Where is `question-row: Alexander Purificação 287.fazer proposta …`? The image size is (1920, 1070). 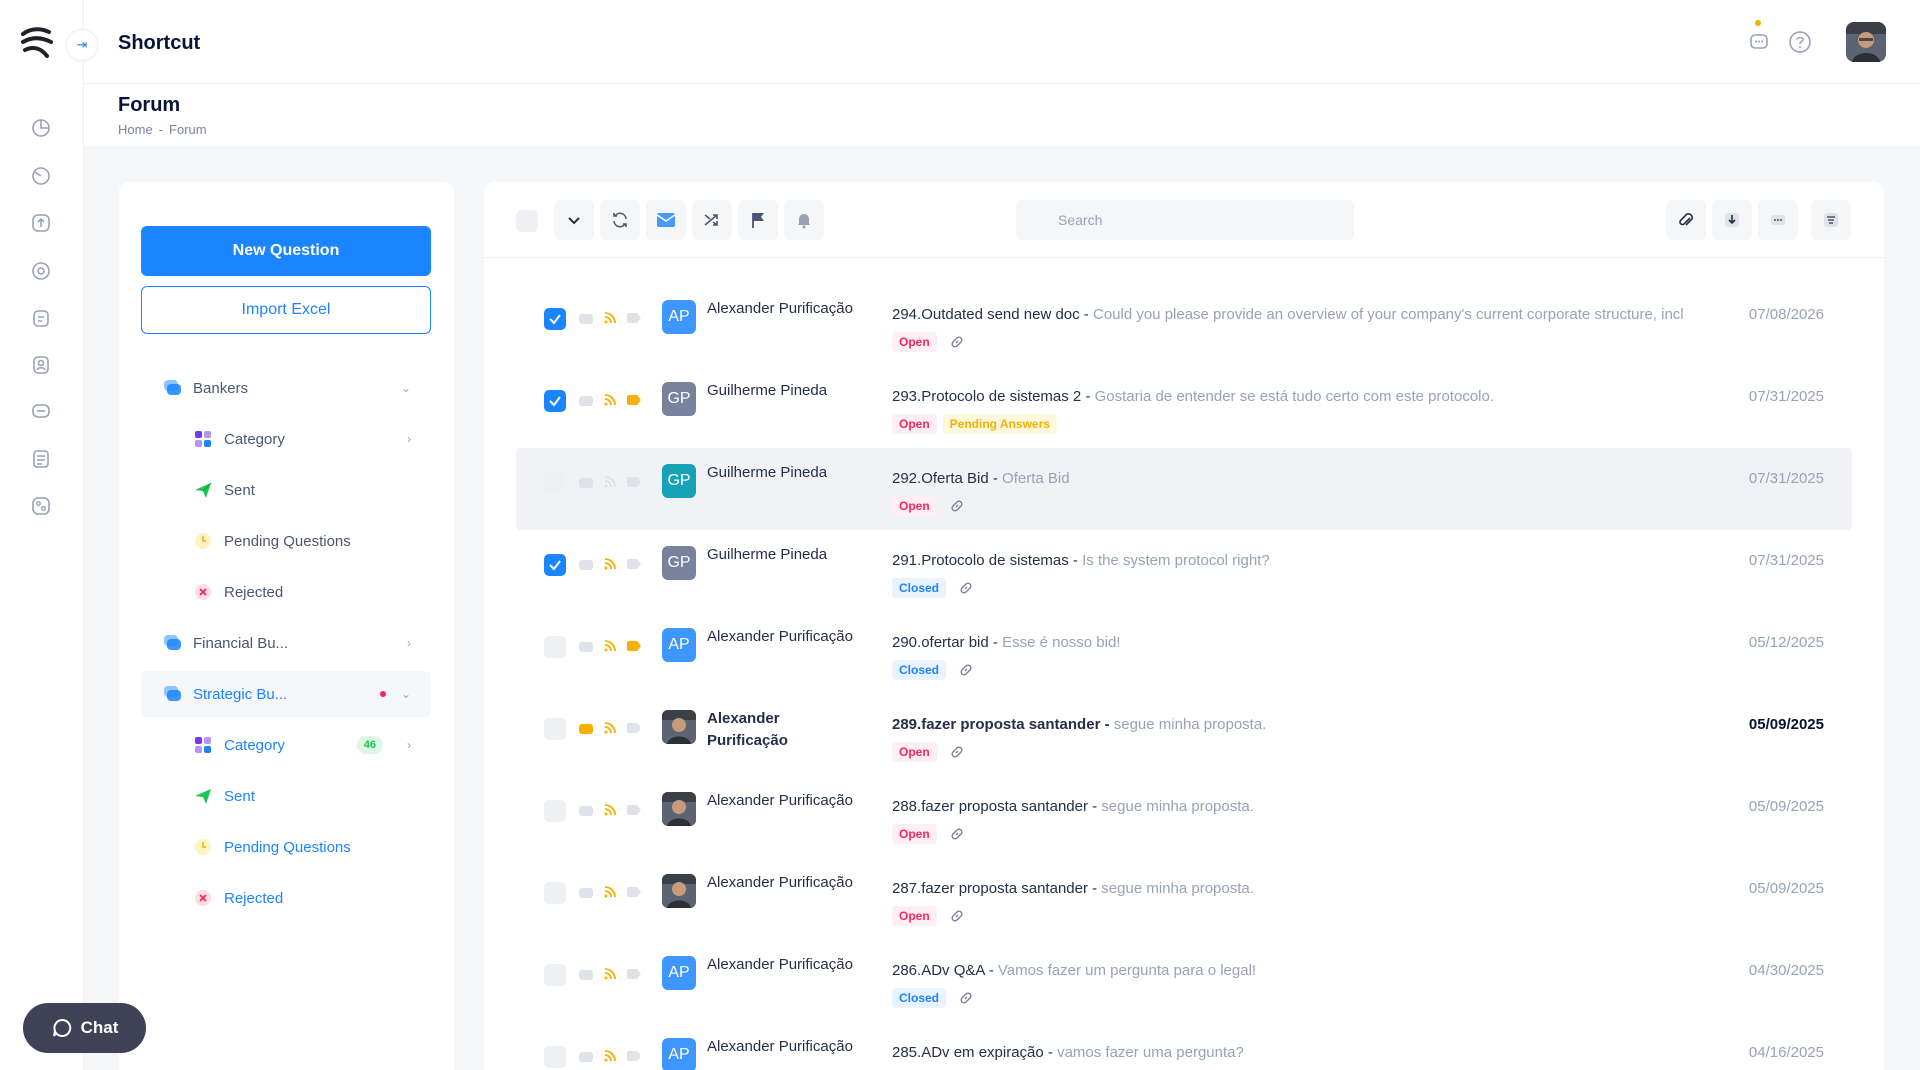 question-row: Alexander Purificação 287.fazer proposta … is located at coordinates (1184, 899).